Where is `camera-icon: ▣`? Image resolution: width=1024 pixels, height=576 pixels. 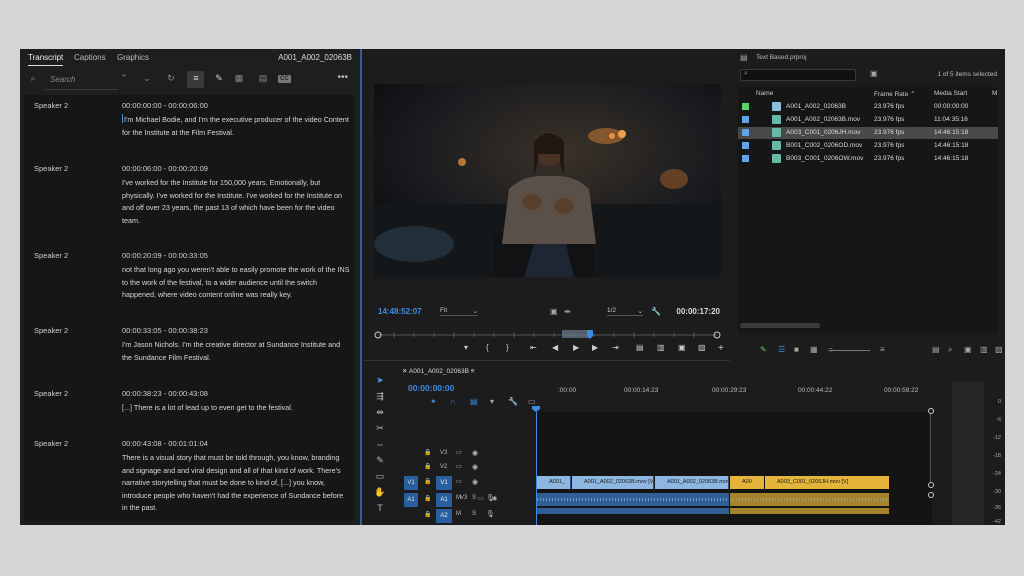 camera-icon: ▣ is located at coordinates (682, 347).